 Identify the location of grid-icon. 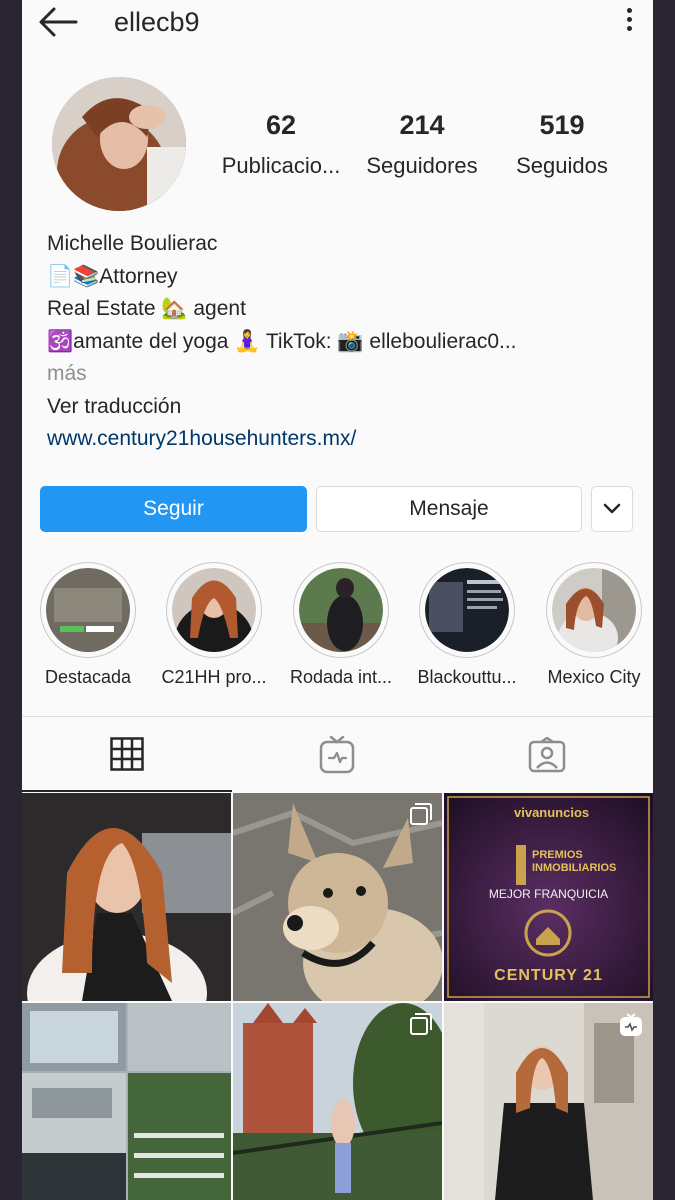
(127, 753).